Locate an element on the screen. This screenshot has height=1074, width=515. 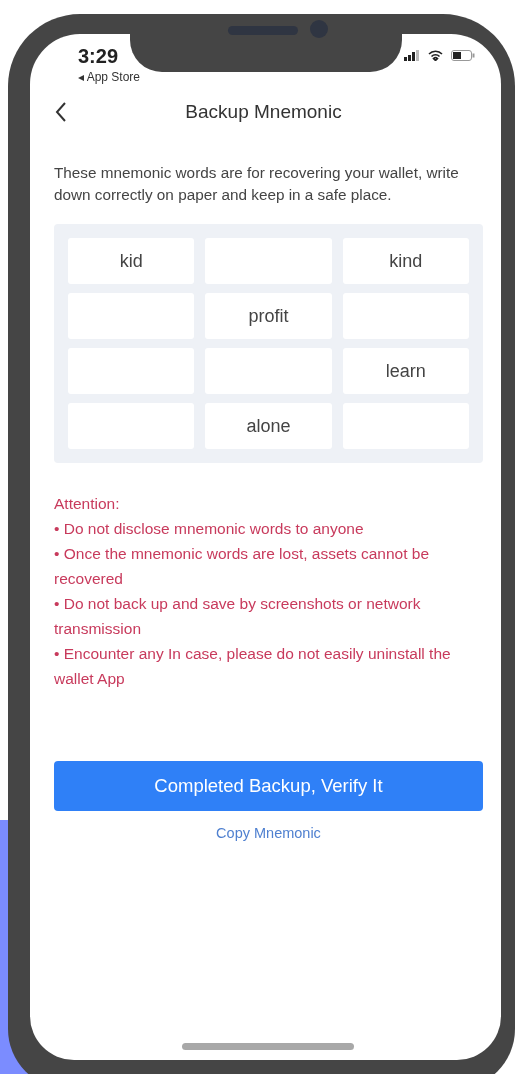
warning-item: • Do not back up and save by screenshots or network transmission is located at coordinates (238, 617).